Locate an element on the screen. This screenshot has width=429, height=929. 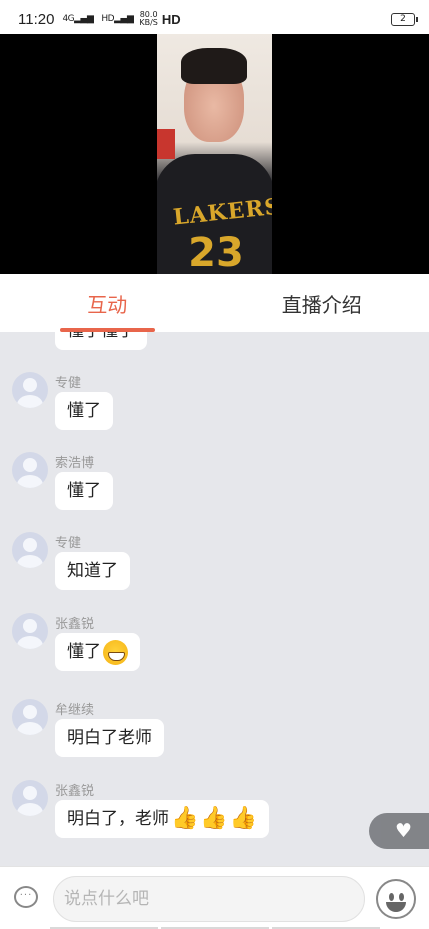
grin-emoji-icon is located at coordinates (115, 652).